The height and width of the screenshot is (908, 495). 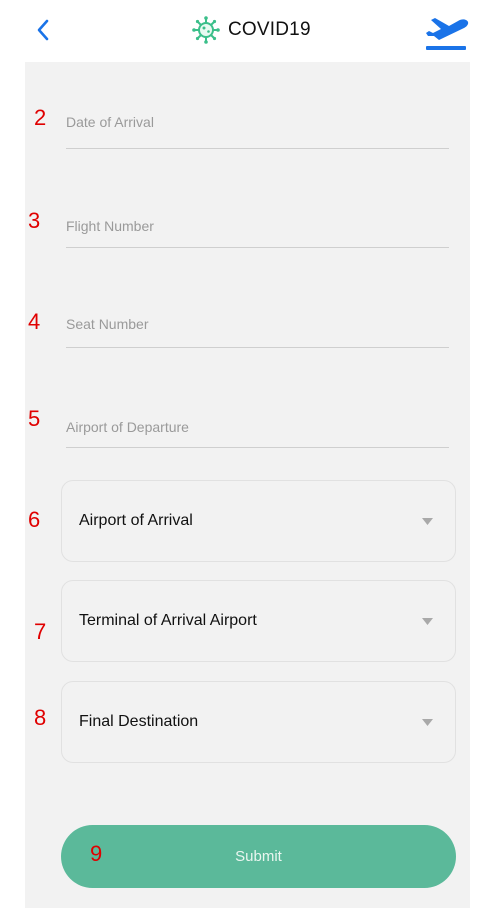 What do you see at coordinates (257, 332) in the screenshot?
I see `seat-number-field: Seat Number` at bounding box center [257, 332].